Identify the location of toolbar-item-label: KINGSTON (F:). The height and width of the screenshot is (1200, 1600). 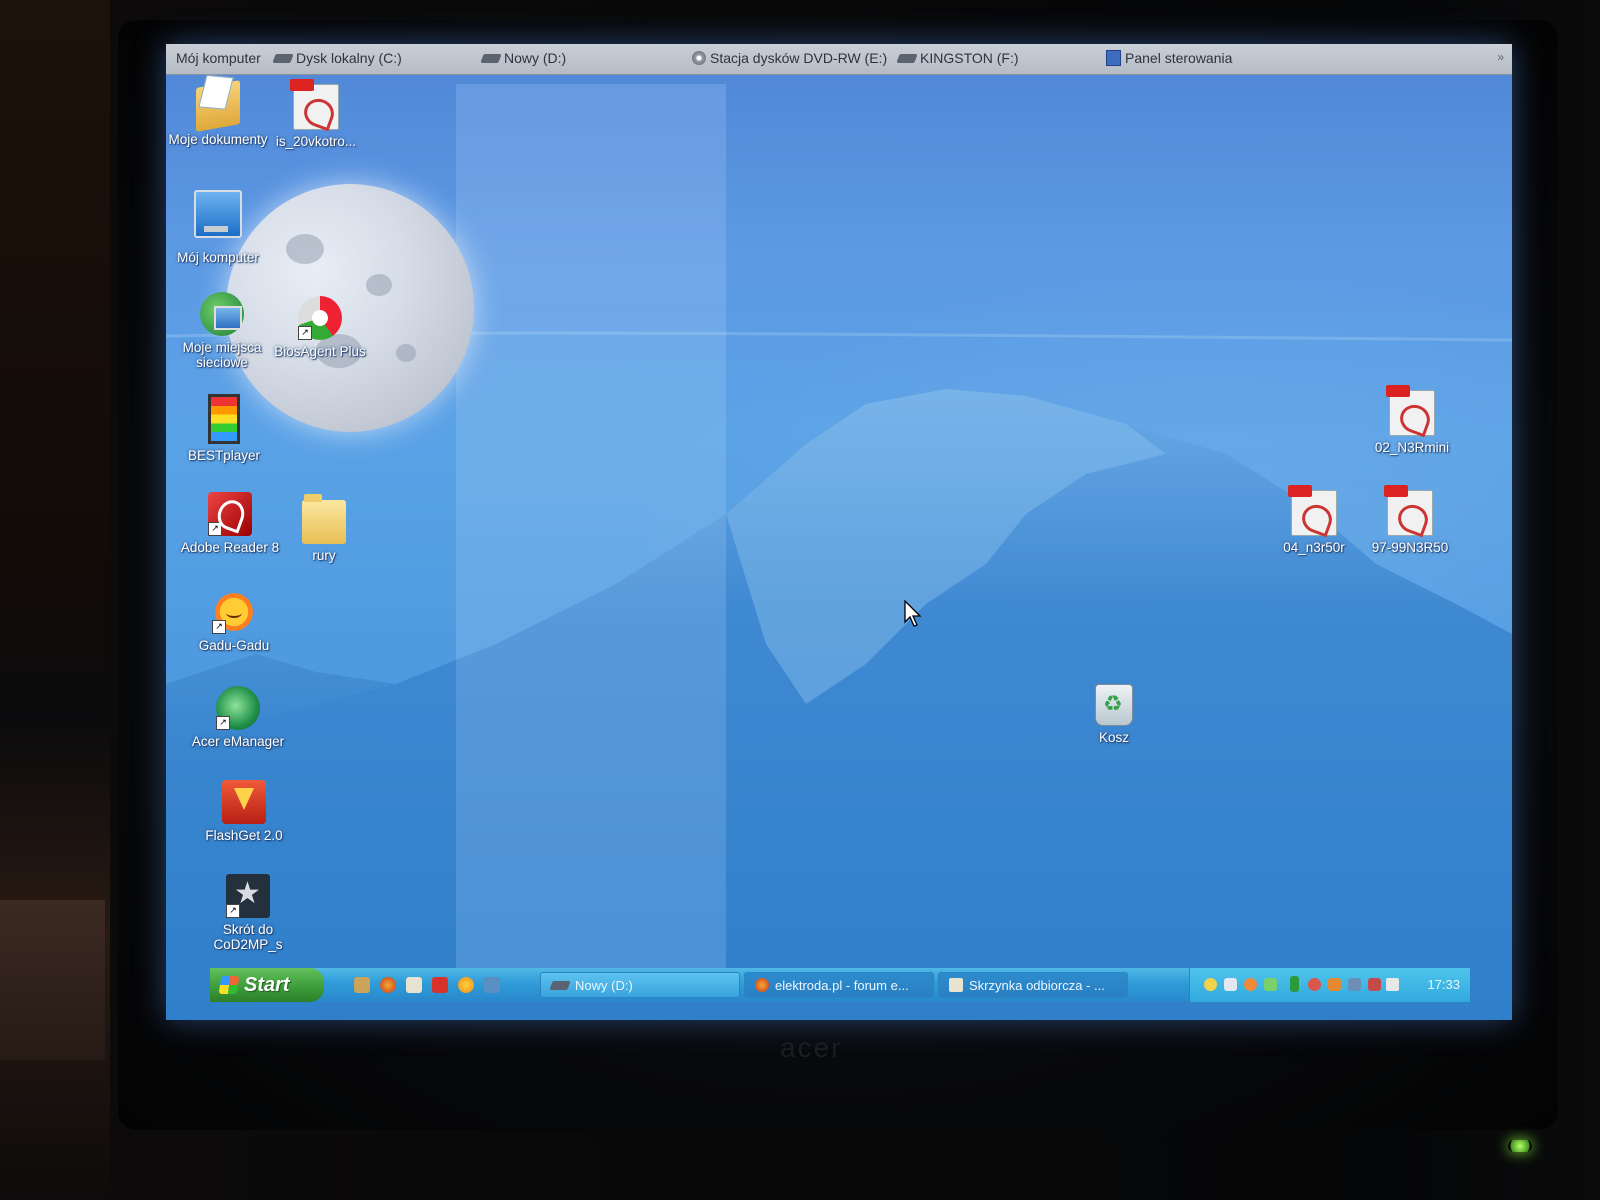
(969, 58).